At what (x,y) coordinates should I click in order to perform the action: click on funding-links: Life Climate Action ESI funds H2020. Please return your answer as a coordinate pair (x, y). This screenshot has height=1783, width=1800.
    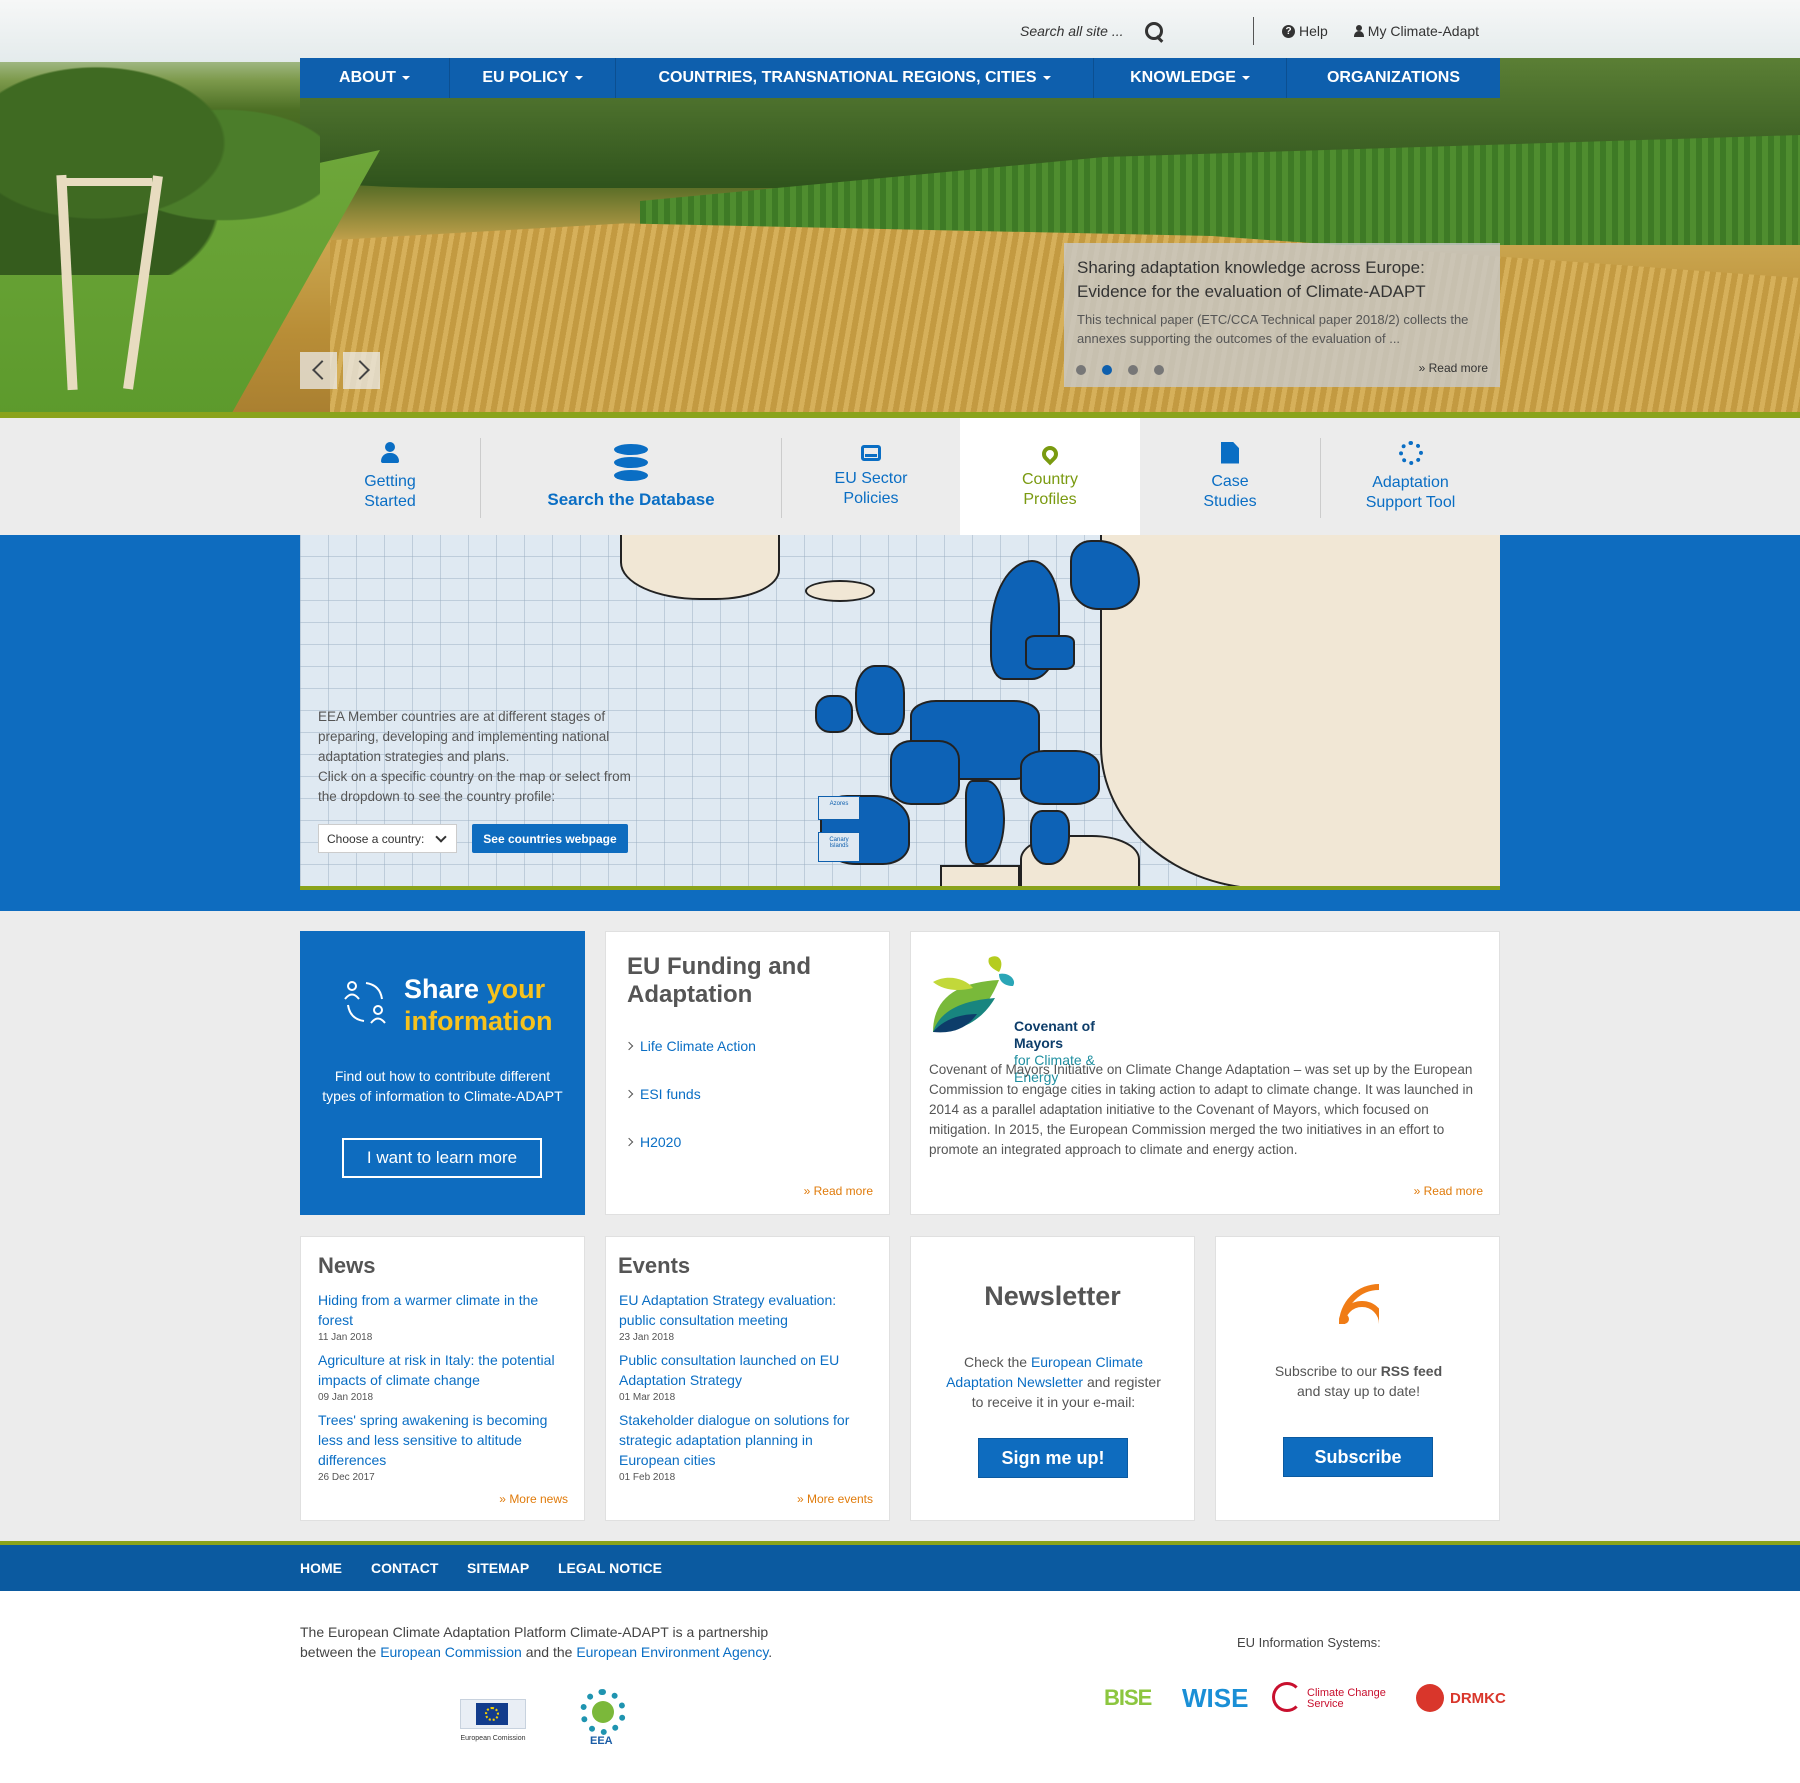
    Looking at the image, I should click on (690, 1110).